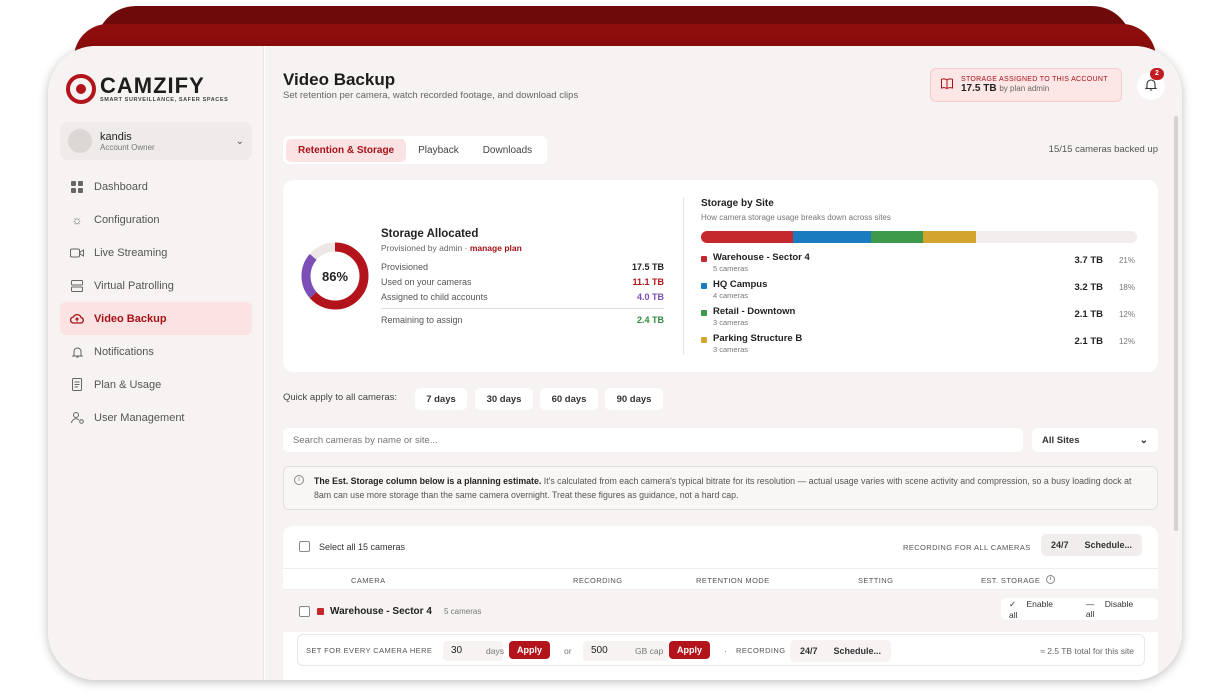 This screenshot has height=692, width=1229. Describe the element at coordinates (737, 203) in the screenshot. I see `storage-by-site-title: Storage by Site` at that location.